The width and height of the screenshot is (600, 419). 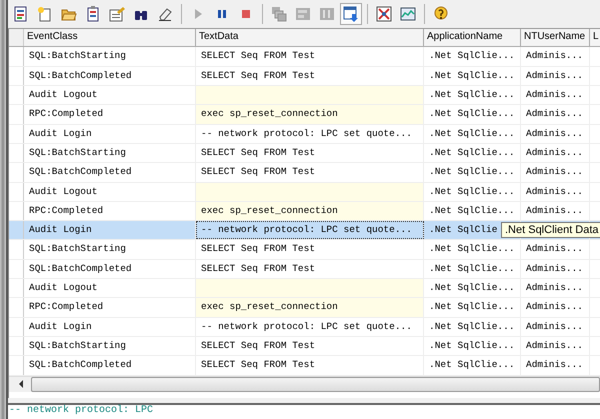 I want to click on column-header: L, so click(x=595, y=37).